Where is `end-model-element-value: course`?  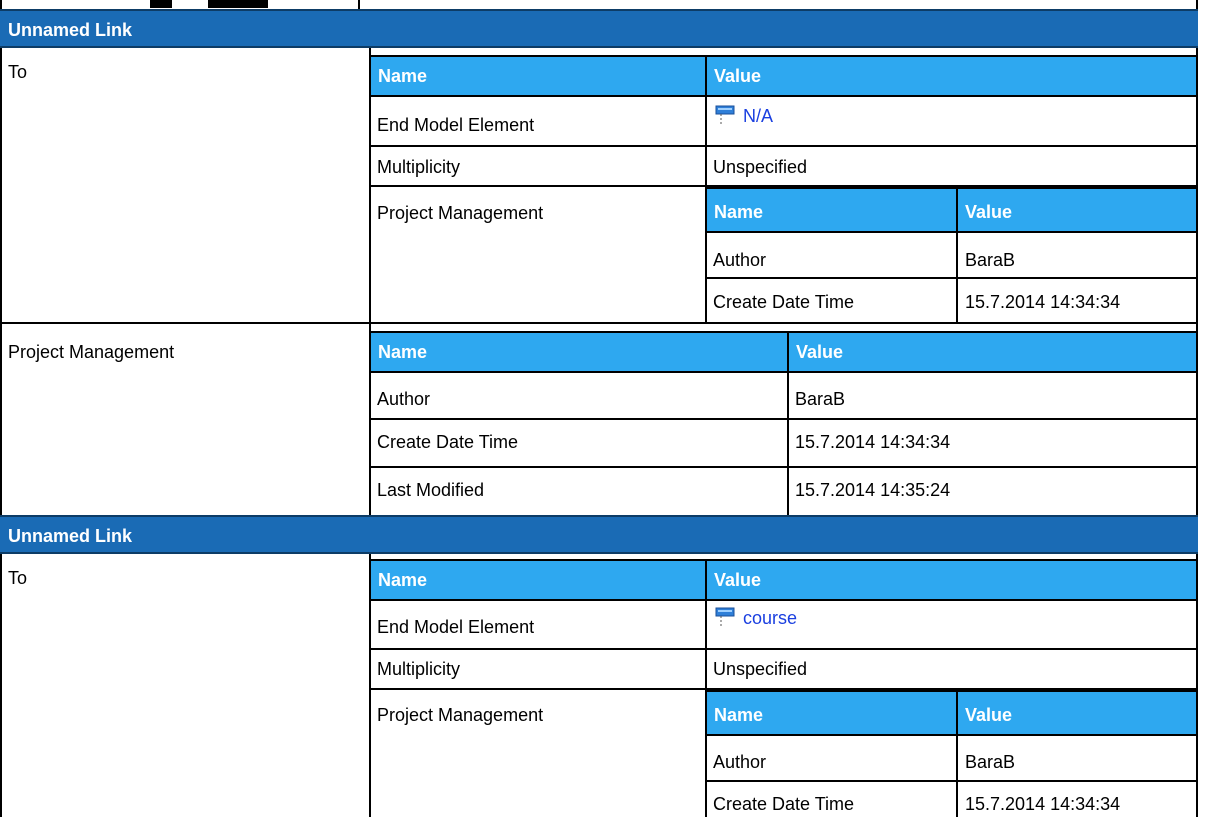 end-model-element-value: course is located at coordinates (756, 617).